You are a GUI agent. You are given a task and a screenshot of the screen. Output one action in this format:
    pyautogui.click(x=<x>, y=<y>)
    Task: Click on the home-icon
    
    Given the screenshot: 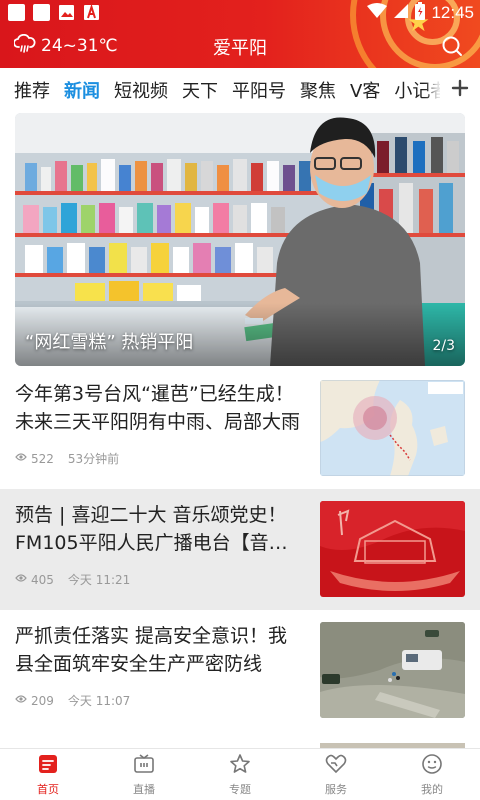 What is the action you would take?
    pyautogui.click(x=48, y=766)
    